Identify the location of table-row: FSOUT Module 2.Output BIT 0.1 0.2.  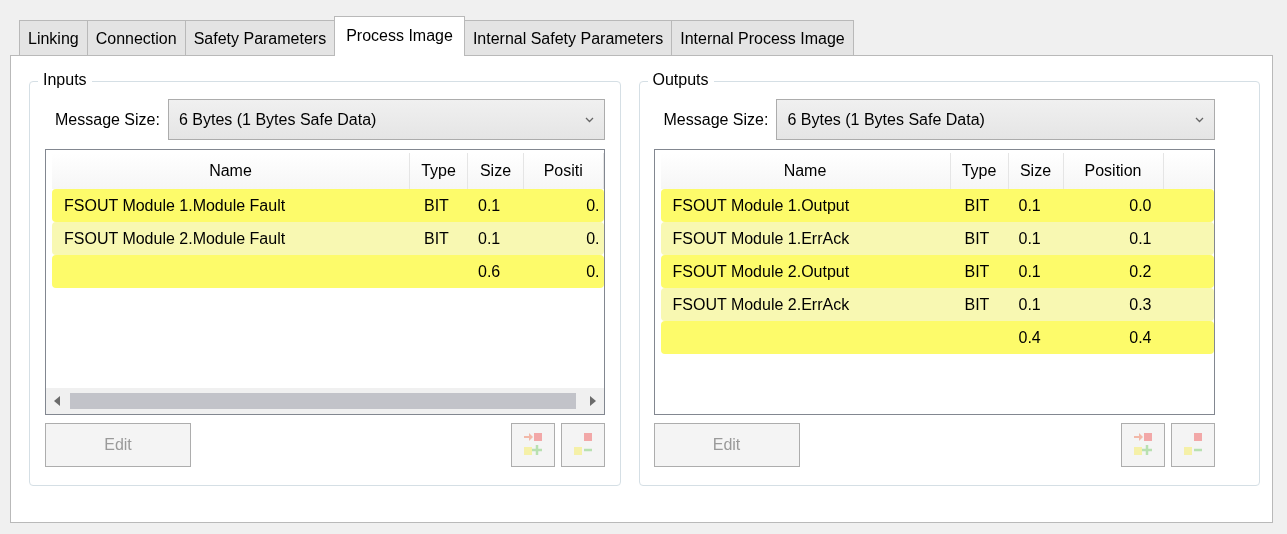
(937, 271).